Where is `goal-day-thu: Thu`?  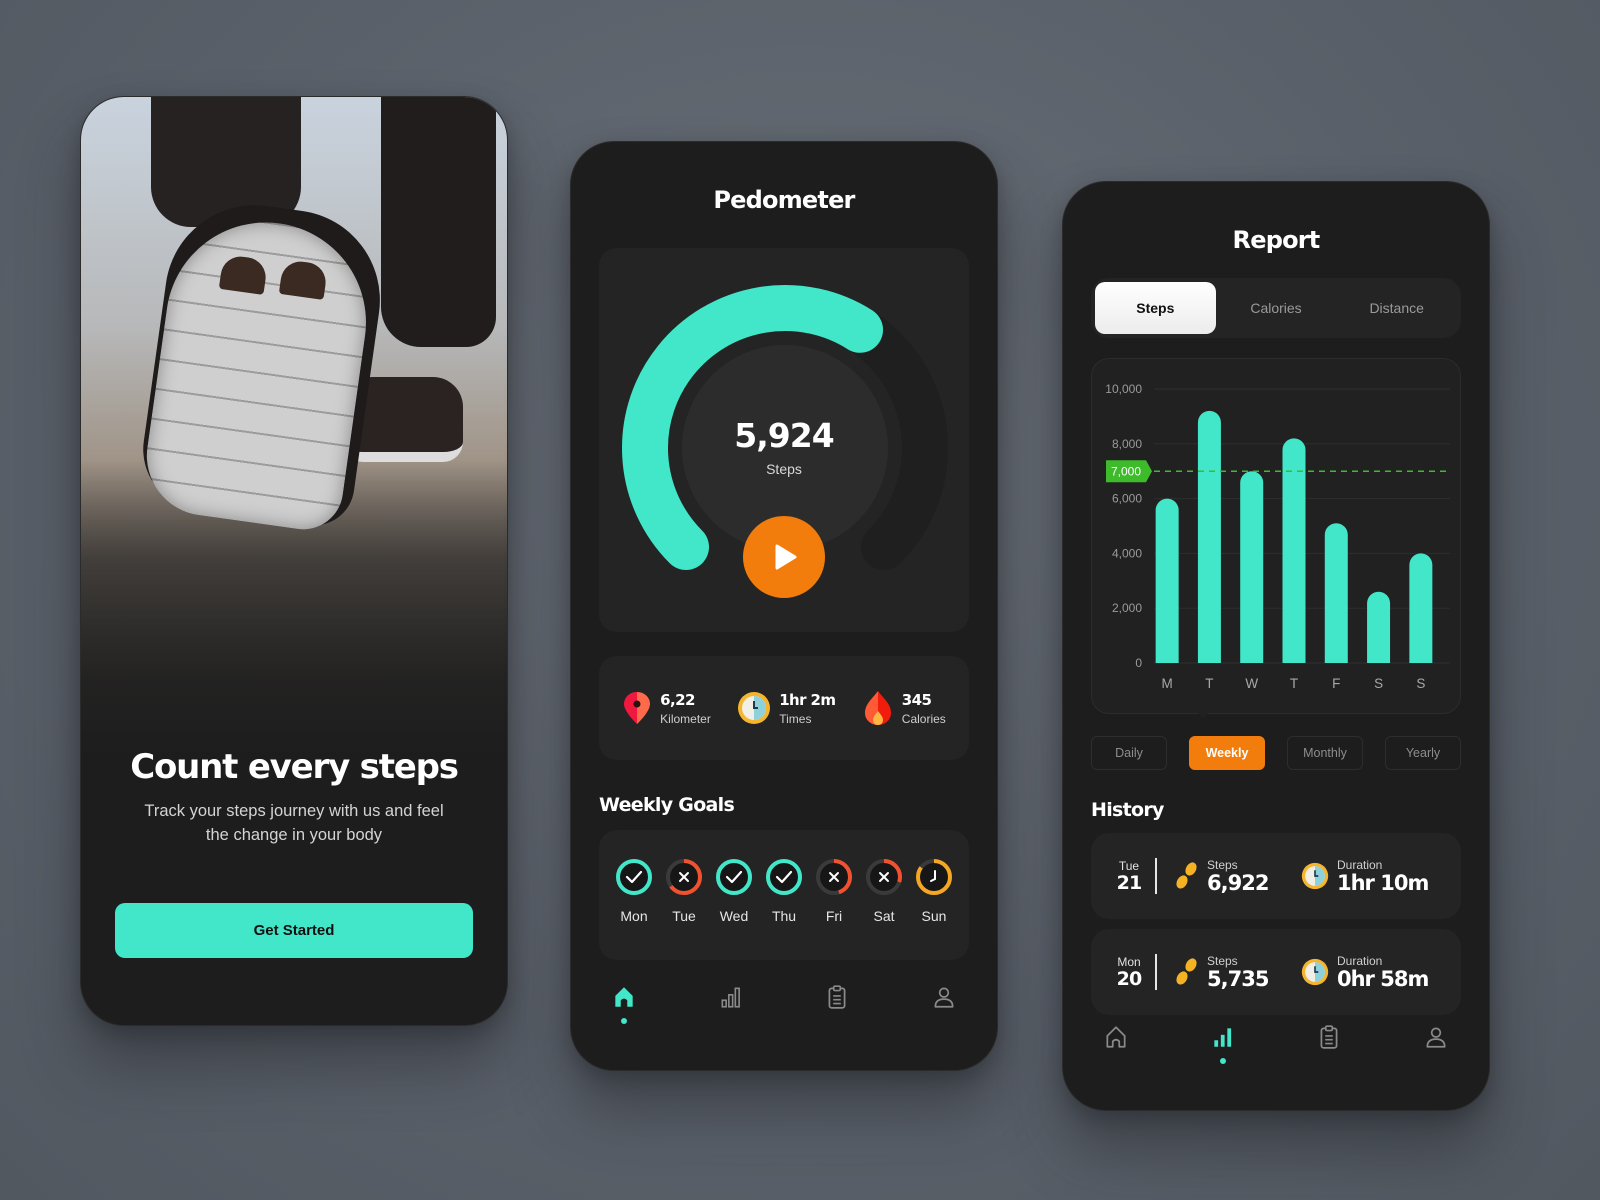 goal-day-thu: Thu is located at coordinates (784, 909).